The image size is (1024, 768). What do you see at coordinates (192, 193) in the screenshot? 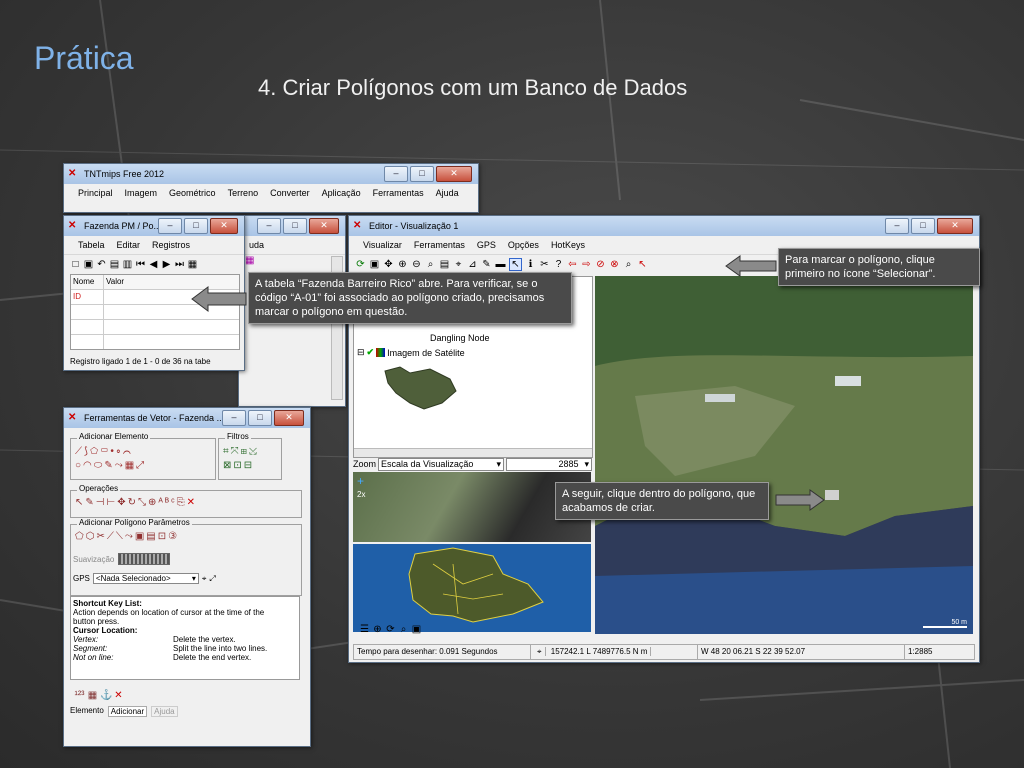
I see `menu-geometrico: Geométrico` at bounding box center [192, 193].